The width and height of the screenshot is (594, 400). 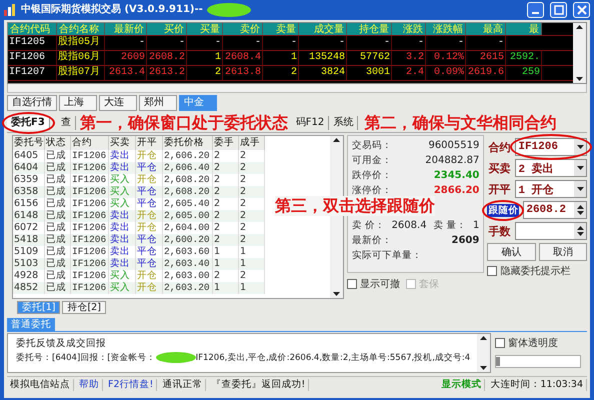 I want to click on close-button, so click(x=581, y=10).